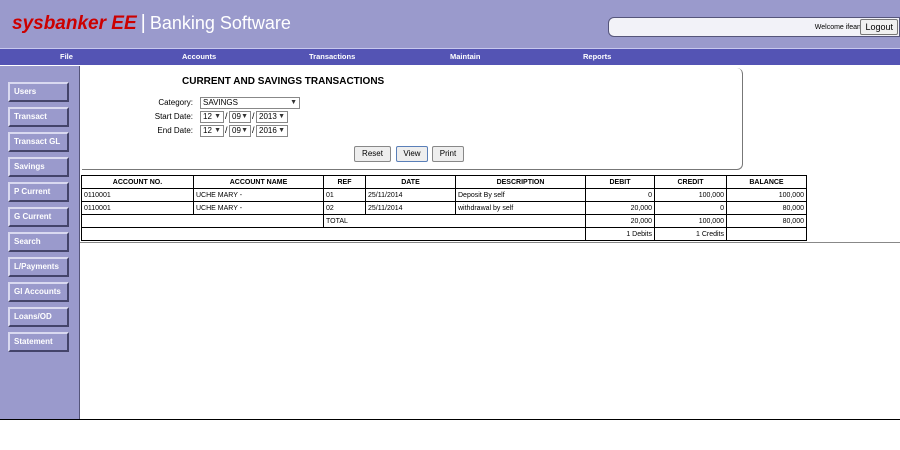  I want to click on category-label: Category:, so click(175, 102).